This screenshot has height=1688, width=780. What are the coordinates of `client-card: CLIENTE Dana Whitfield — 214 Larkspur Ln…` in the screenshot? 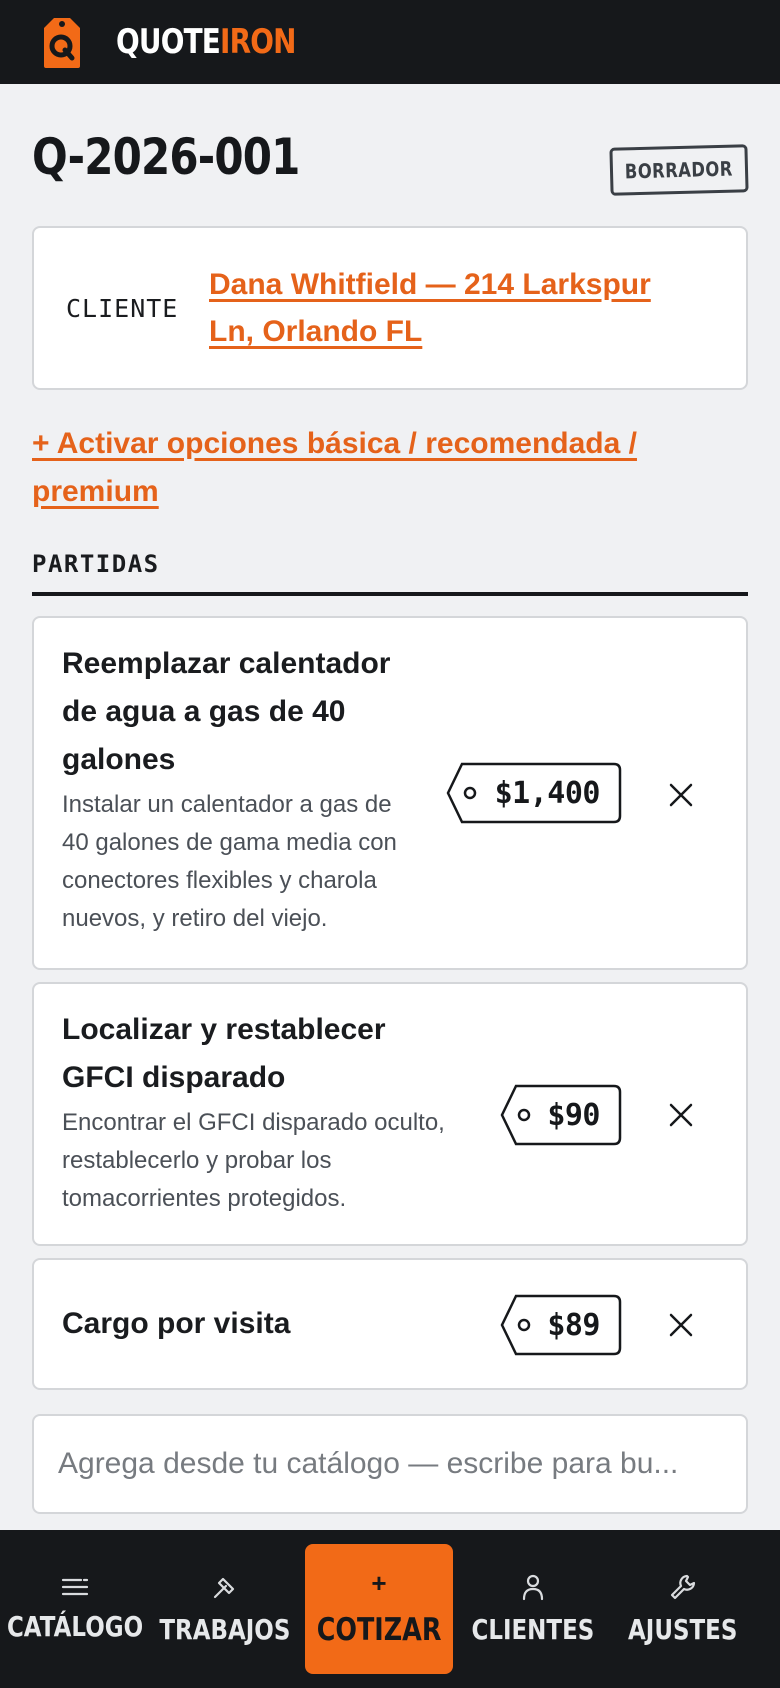 It's located at (390, 308).